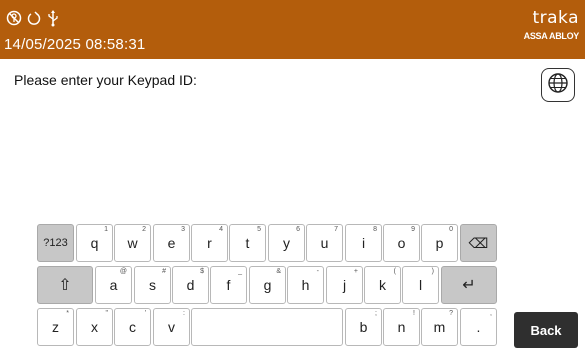 The height and width of the screenshot is (348, 585). Describe the element at coordinates (267, 285) in the screenshot. I see `key-g: & g` at that location.